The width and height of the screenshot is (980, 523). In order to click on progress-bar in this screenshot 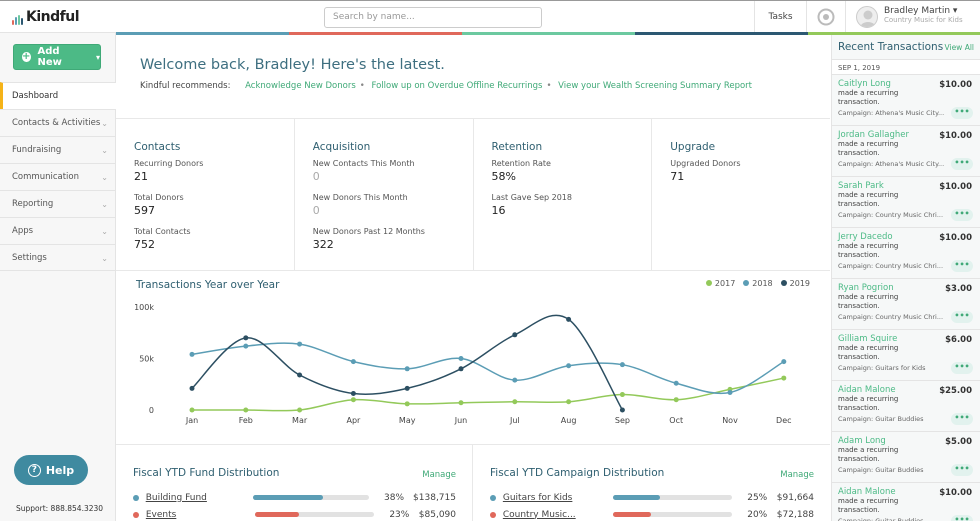, I will do `click(310, 497)`.